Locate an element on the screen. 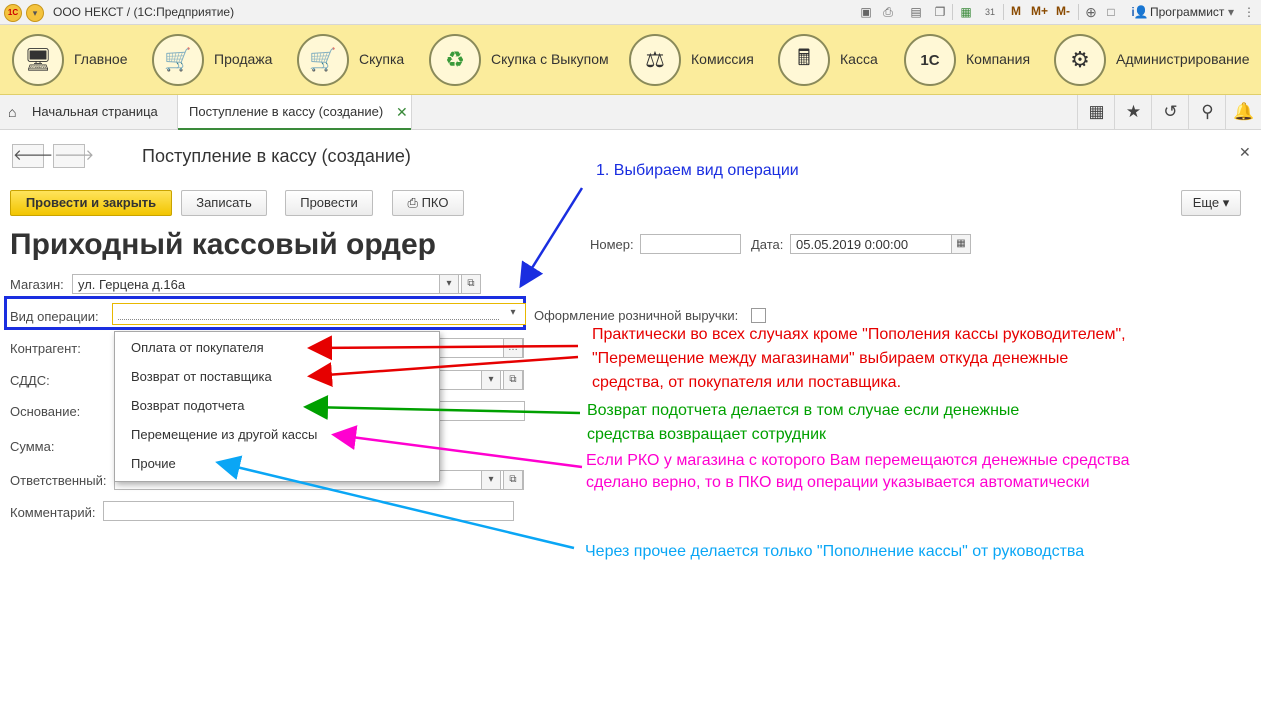  tab-home: ⌂ Начальная страница is located at coordinates (88, 112).